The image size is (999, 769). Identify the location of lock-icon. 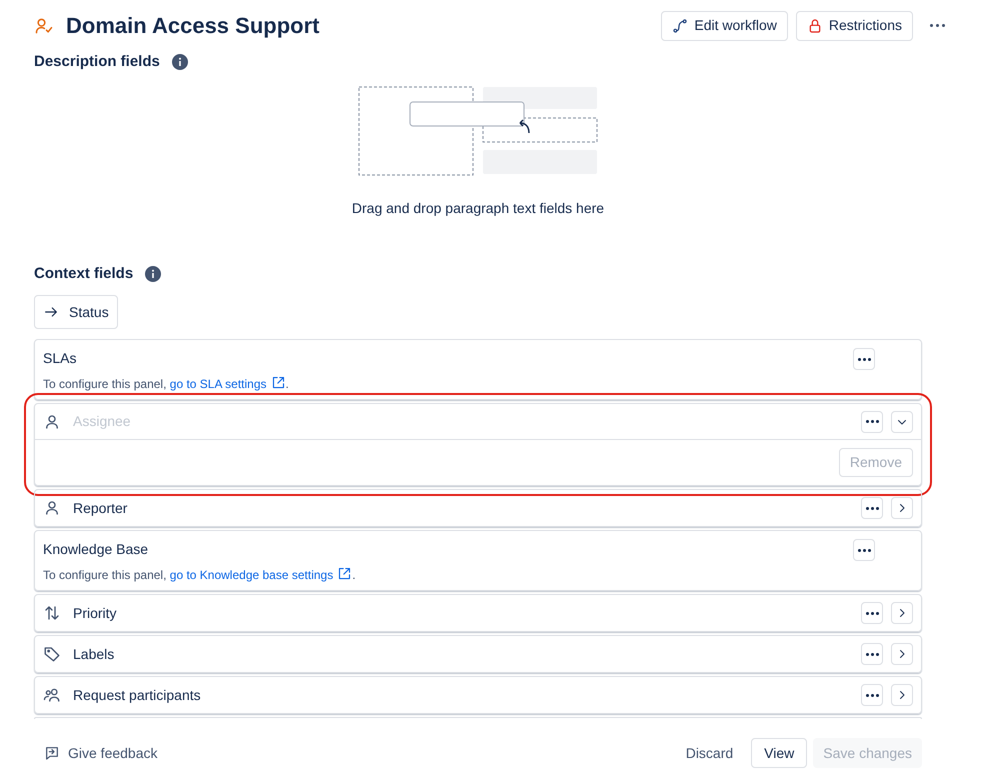
(814, 26).